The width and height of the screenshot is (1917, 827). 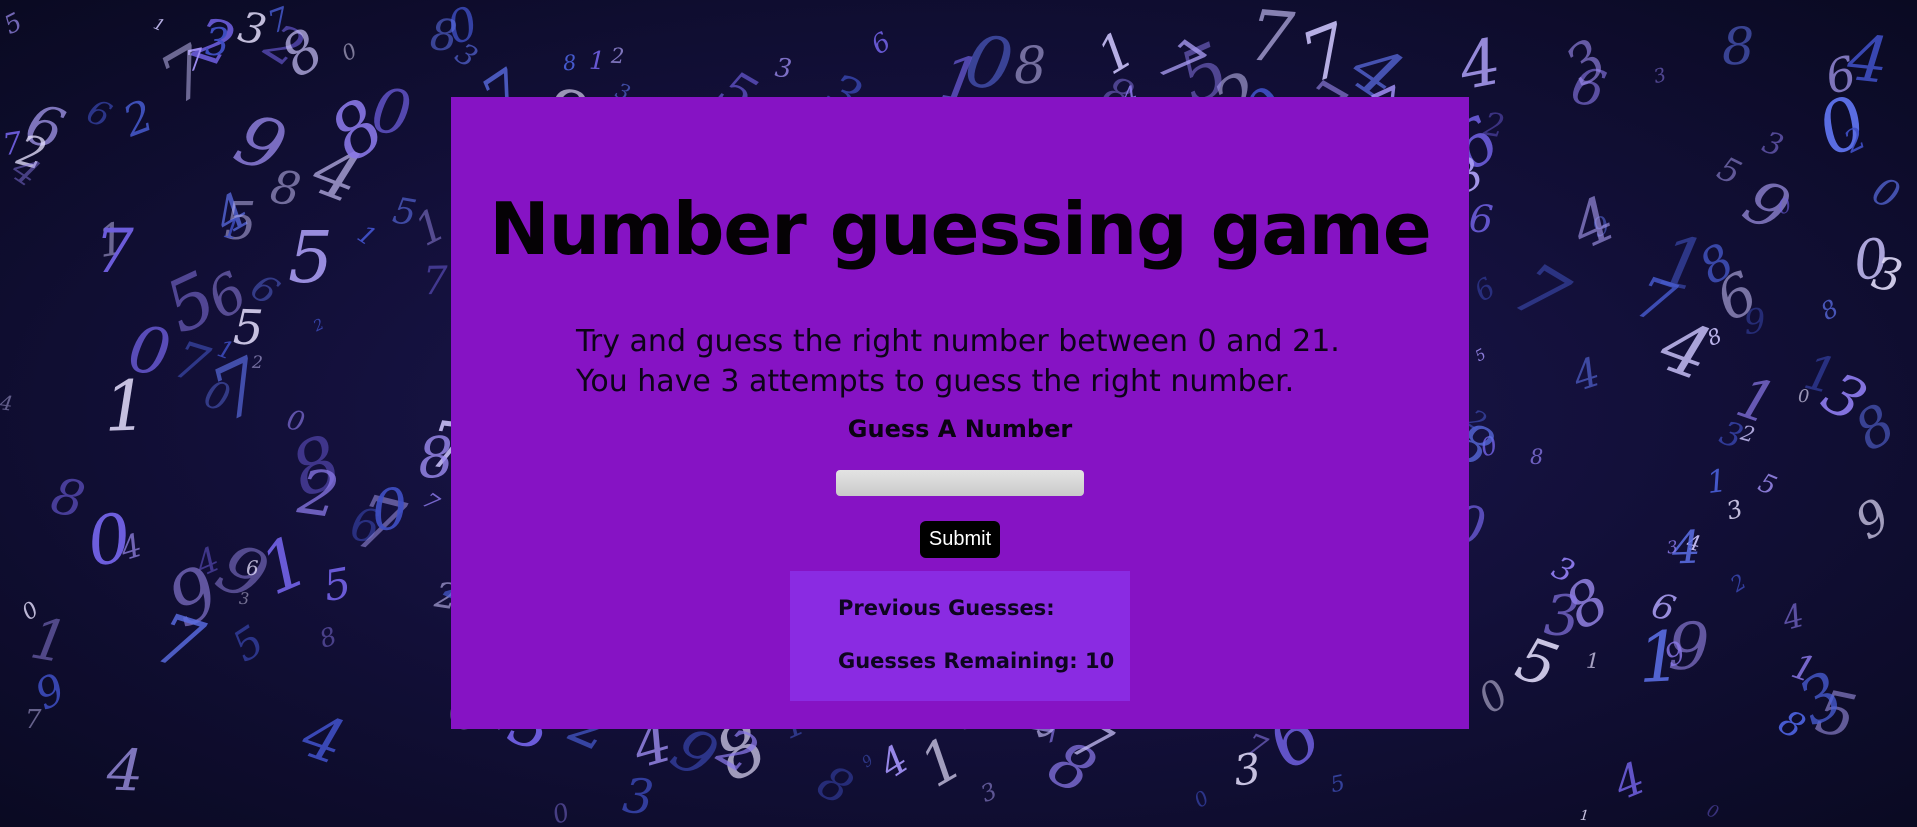 I want to click on previous-guesses-label: Previous Guesses:, so click(x=946, y=608).